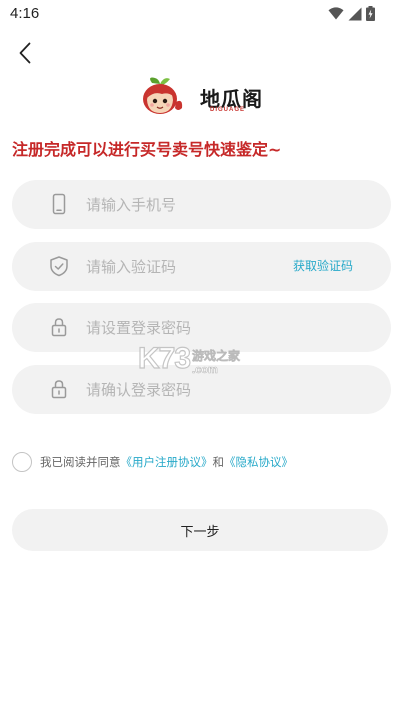 The height and width of the screenshot is (716, 403). Describe the element at coordinates (205, 370) in the screenshot. I see `watermark-domain: .com` at that location.